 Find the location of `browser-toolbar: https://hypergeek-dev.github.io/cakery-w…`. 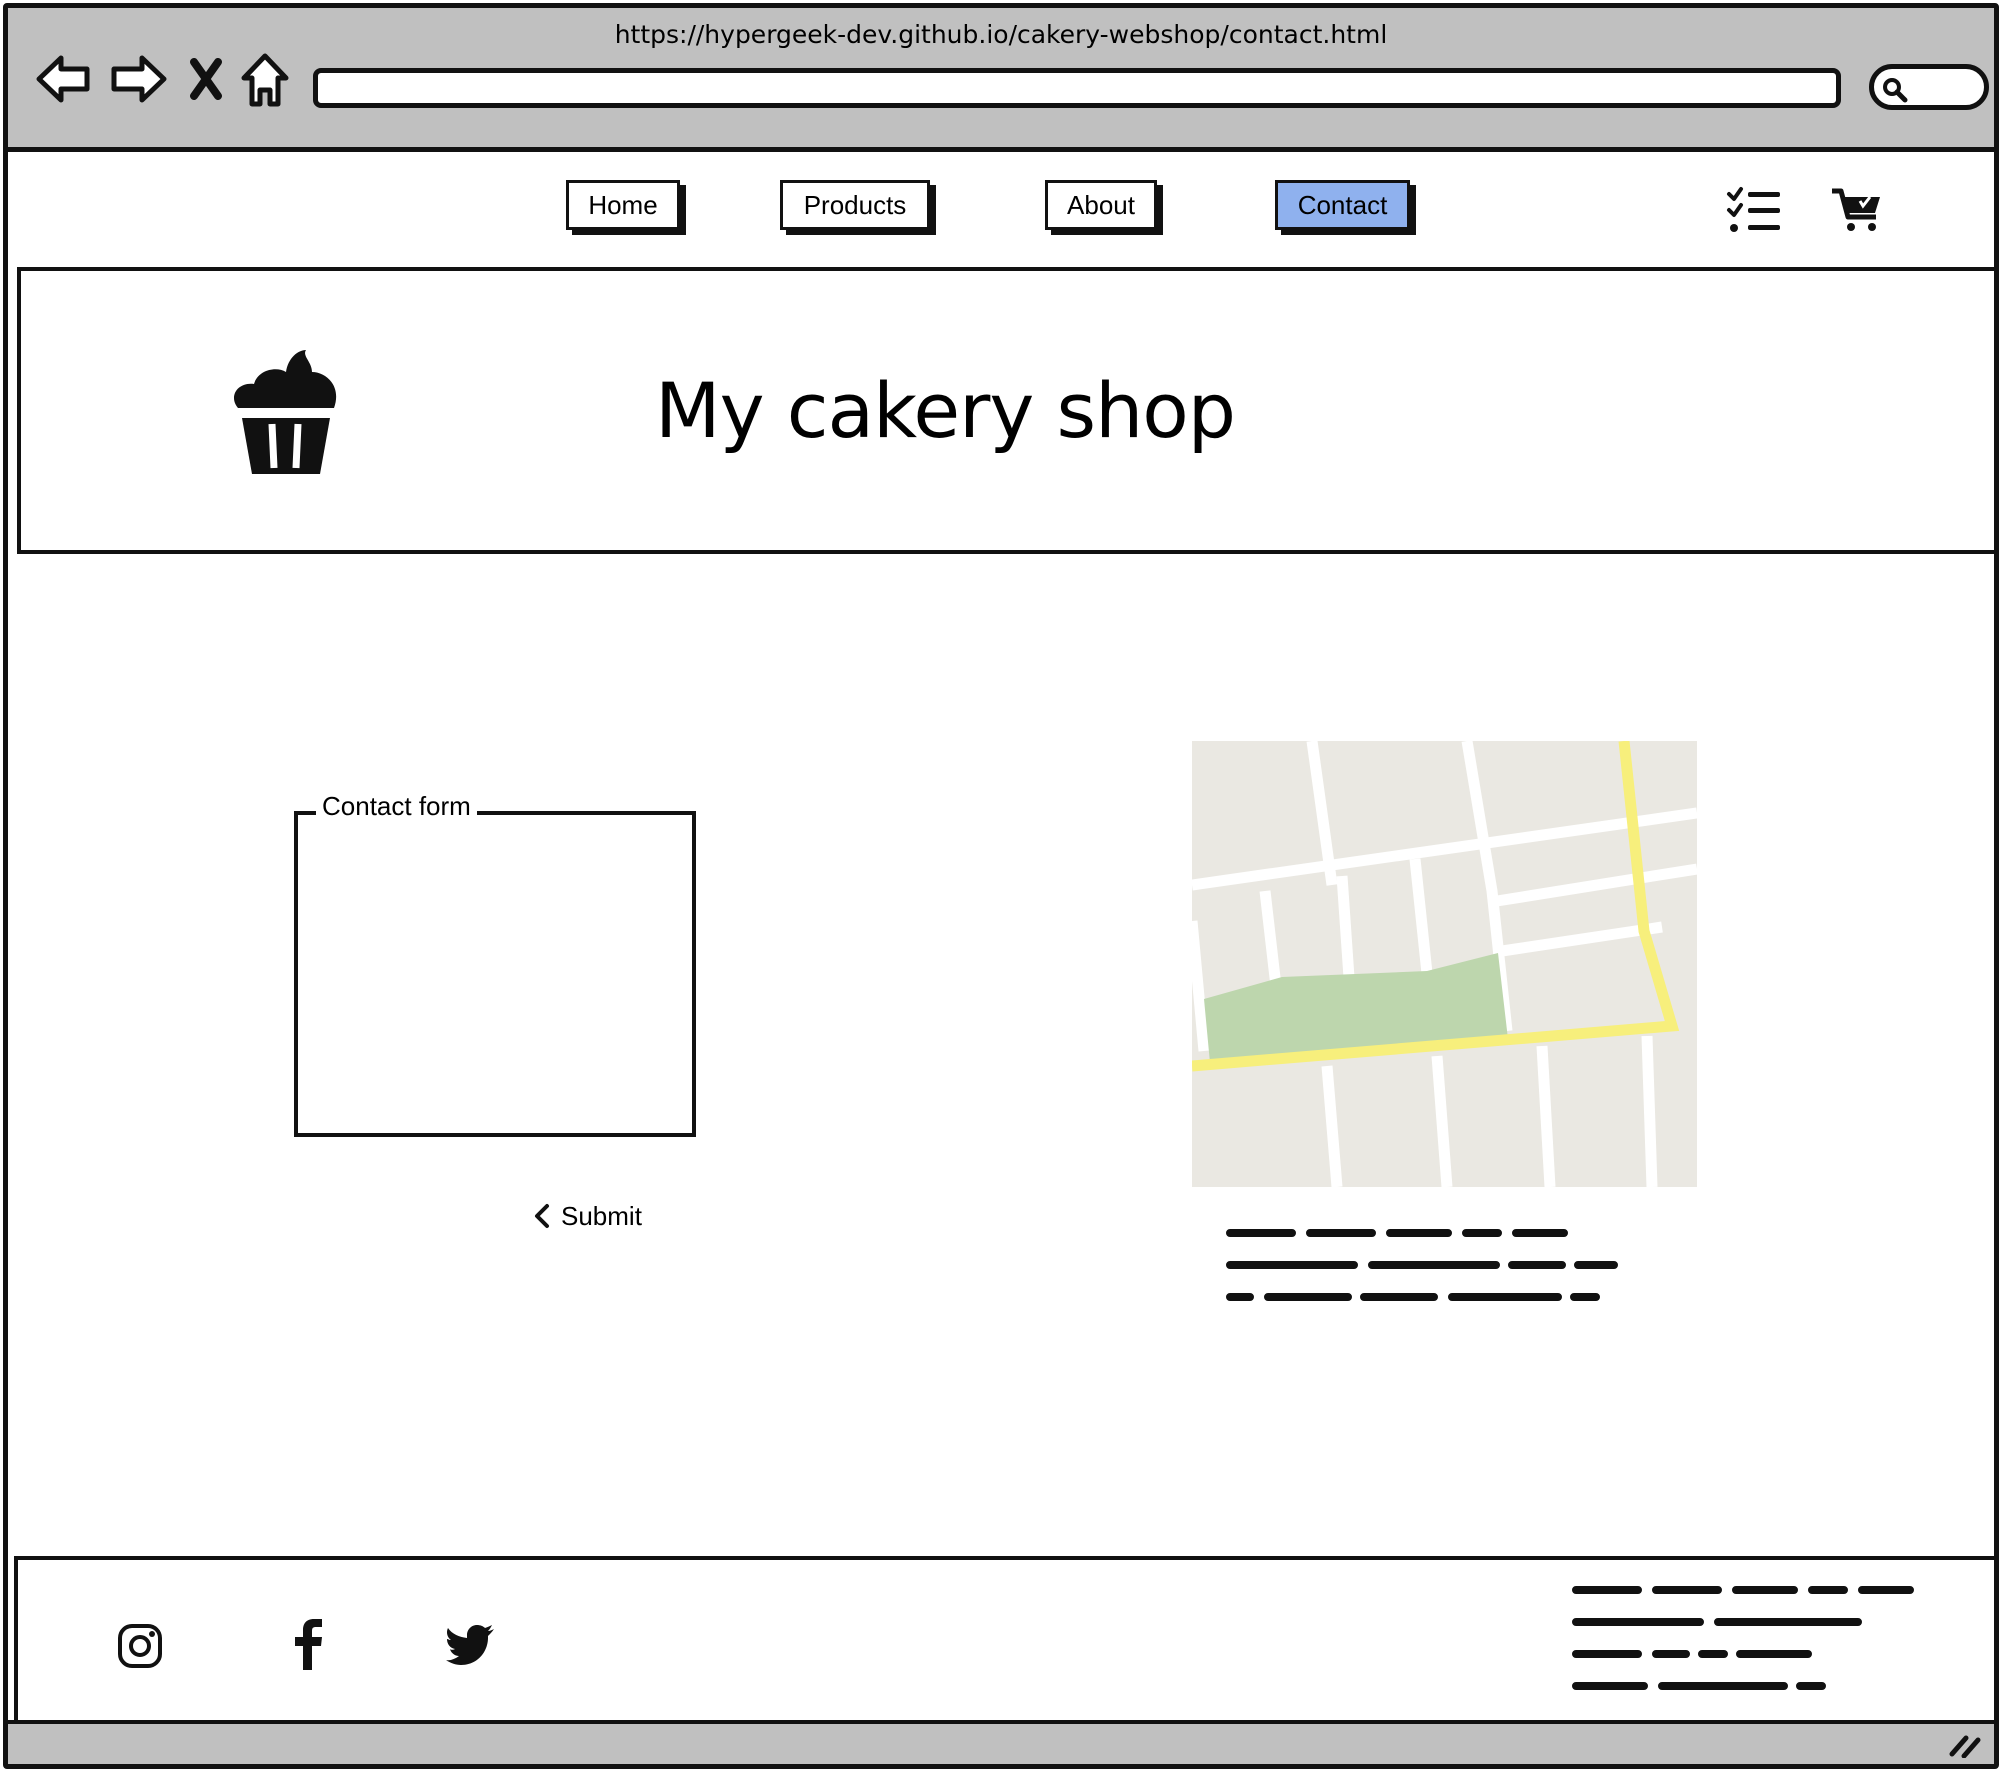

browser-toolbar: https://hypergeek-dev.github.io/cakery-w… is located at coordinates (1001, 80).